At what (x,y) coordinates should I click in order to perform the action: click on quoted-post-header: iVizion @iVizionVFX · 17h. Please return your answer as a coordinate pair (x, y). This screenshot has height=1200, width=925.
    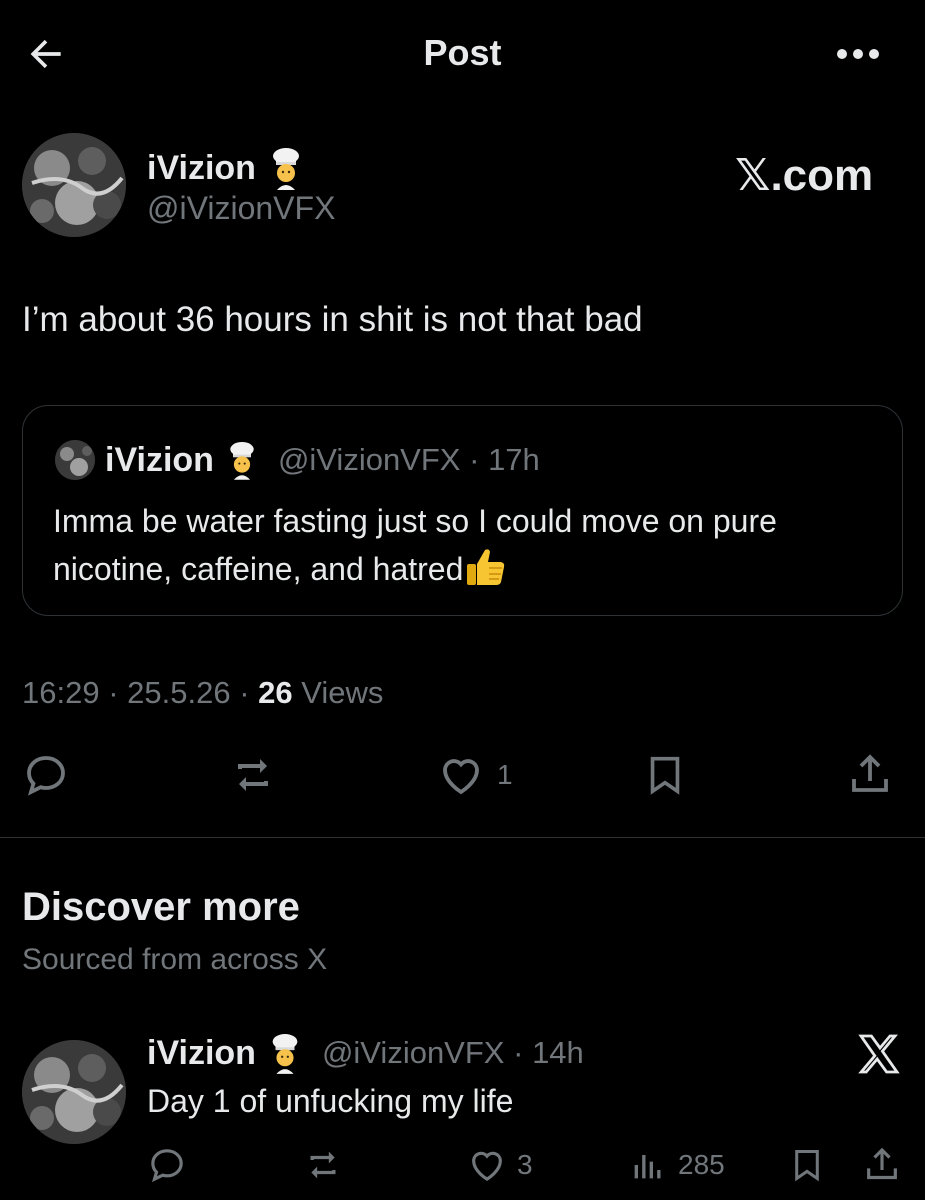
    Looking at the image, I should click on (297, 460).